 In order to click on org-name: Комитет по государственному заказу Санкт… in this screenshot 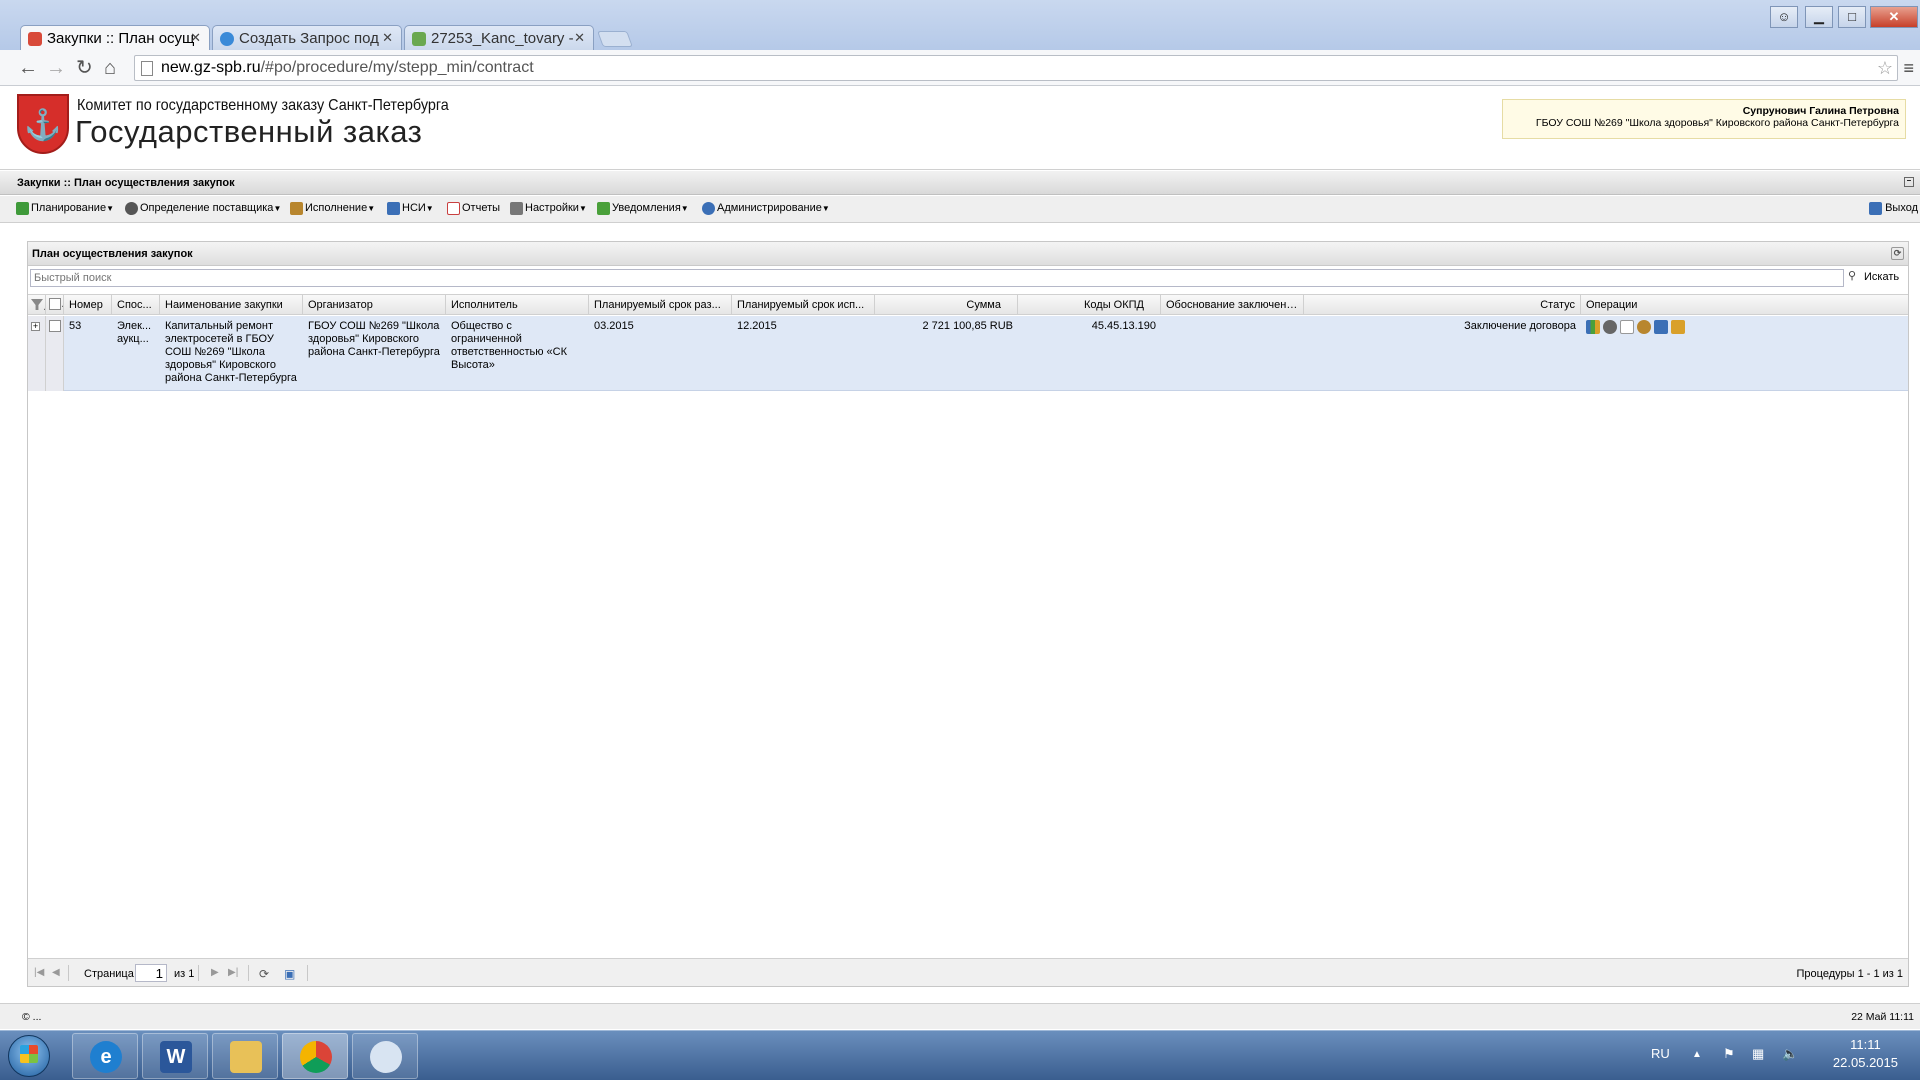, I will do `click(263, 105)`.